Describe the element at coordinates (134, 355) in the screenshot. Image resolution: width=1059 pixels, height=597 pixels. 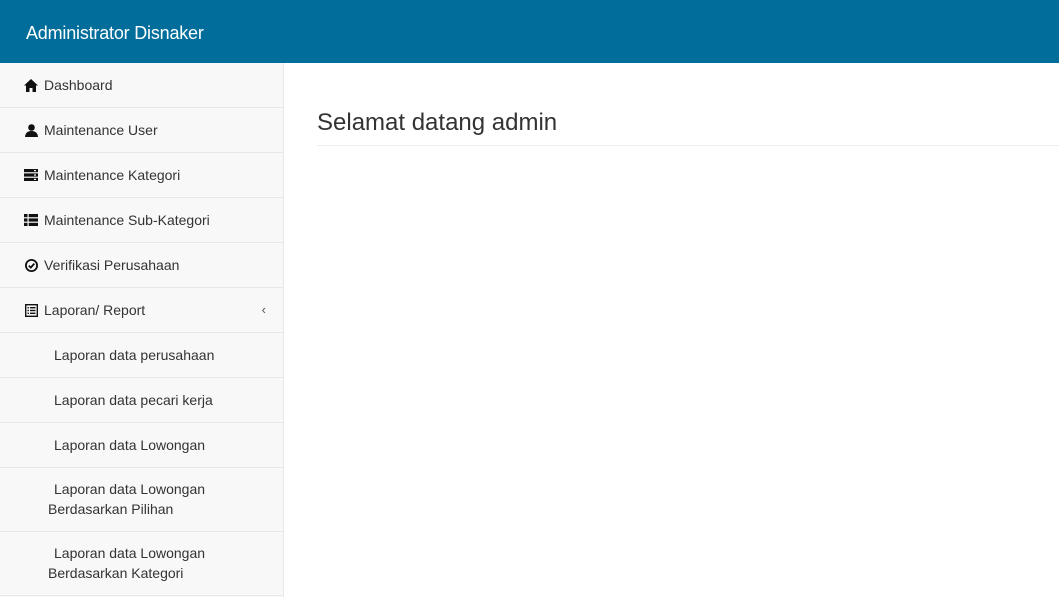
I see `sidebar-subitem-label: Laporan data perusahaan` at that location.